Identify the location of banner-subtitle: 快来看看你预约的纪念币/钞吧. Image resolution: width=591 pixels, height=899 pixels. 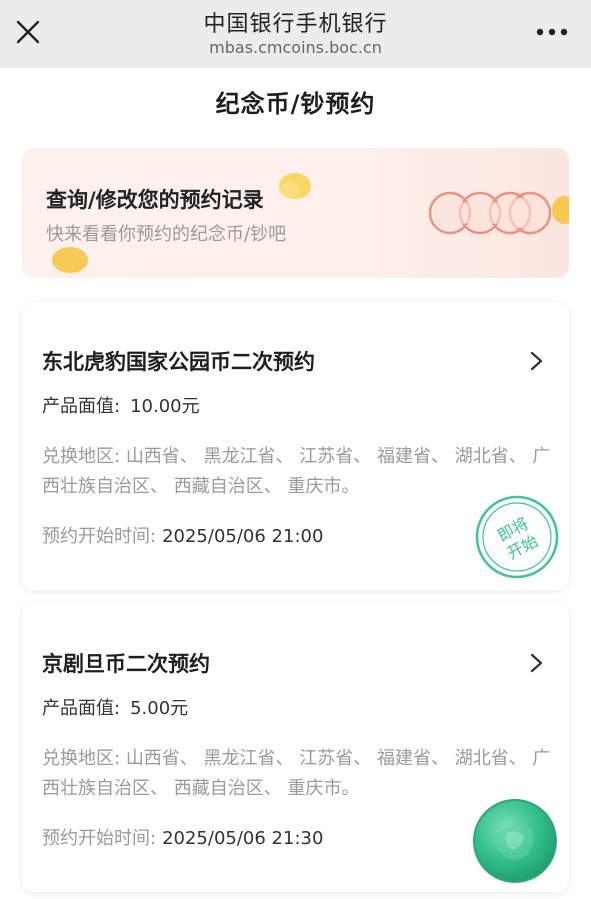
(166, 234).